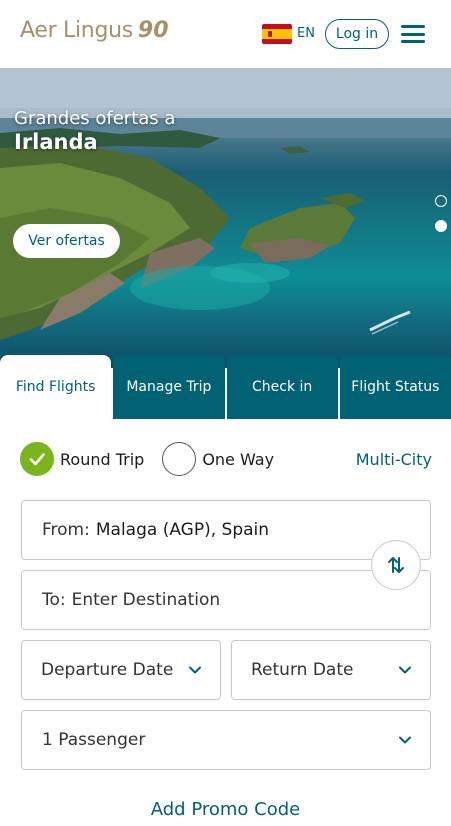 This screenshot has height=826, width=451. What do you see at coordinates (413, 34) in the screenshot?
I see `hamburger-menu-icon` at bounding box center [413, 34].